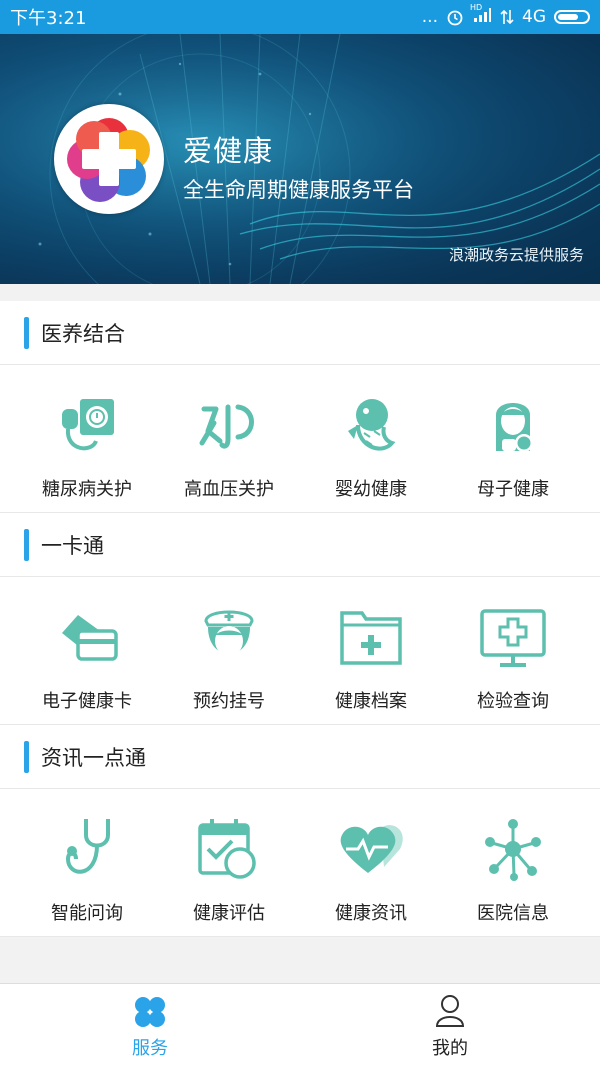  I want to click on service-grid: 糖尿病关护 高血压关护 婴幼健康 母子健康, so click(300, 439).